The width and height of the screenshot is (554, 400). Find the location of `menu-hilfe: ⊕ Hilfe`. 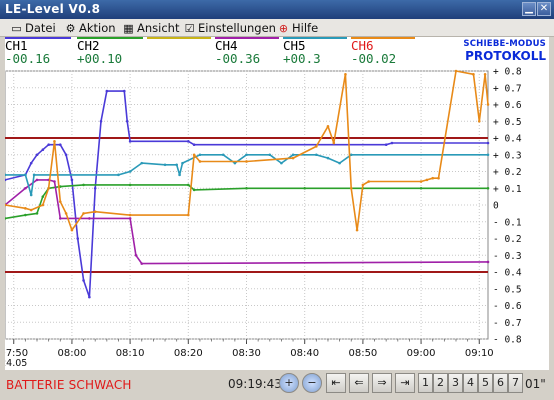

menu-hilfe: ⊕ Hilfe is located at coordinates (297, 28).